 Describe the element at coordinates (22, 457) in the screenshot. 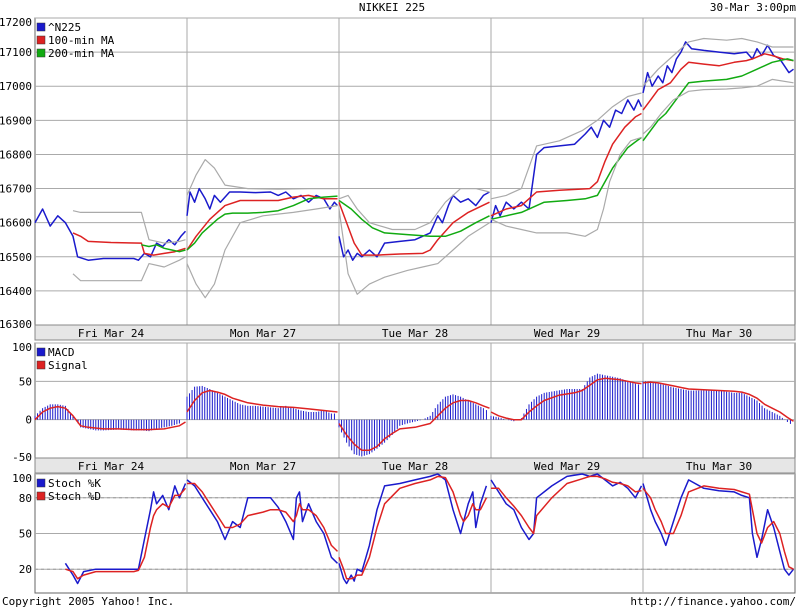

I see `y-tick-label: -50` at that location.